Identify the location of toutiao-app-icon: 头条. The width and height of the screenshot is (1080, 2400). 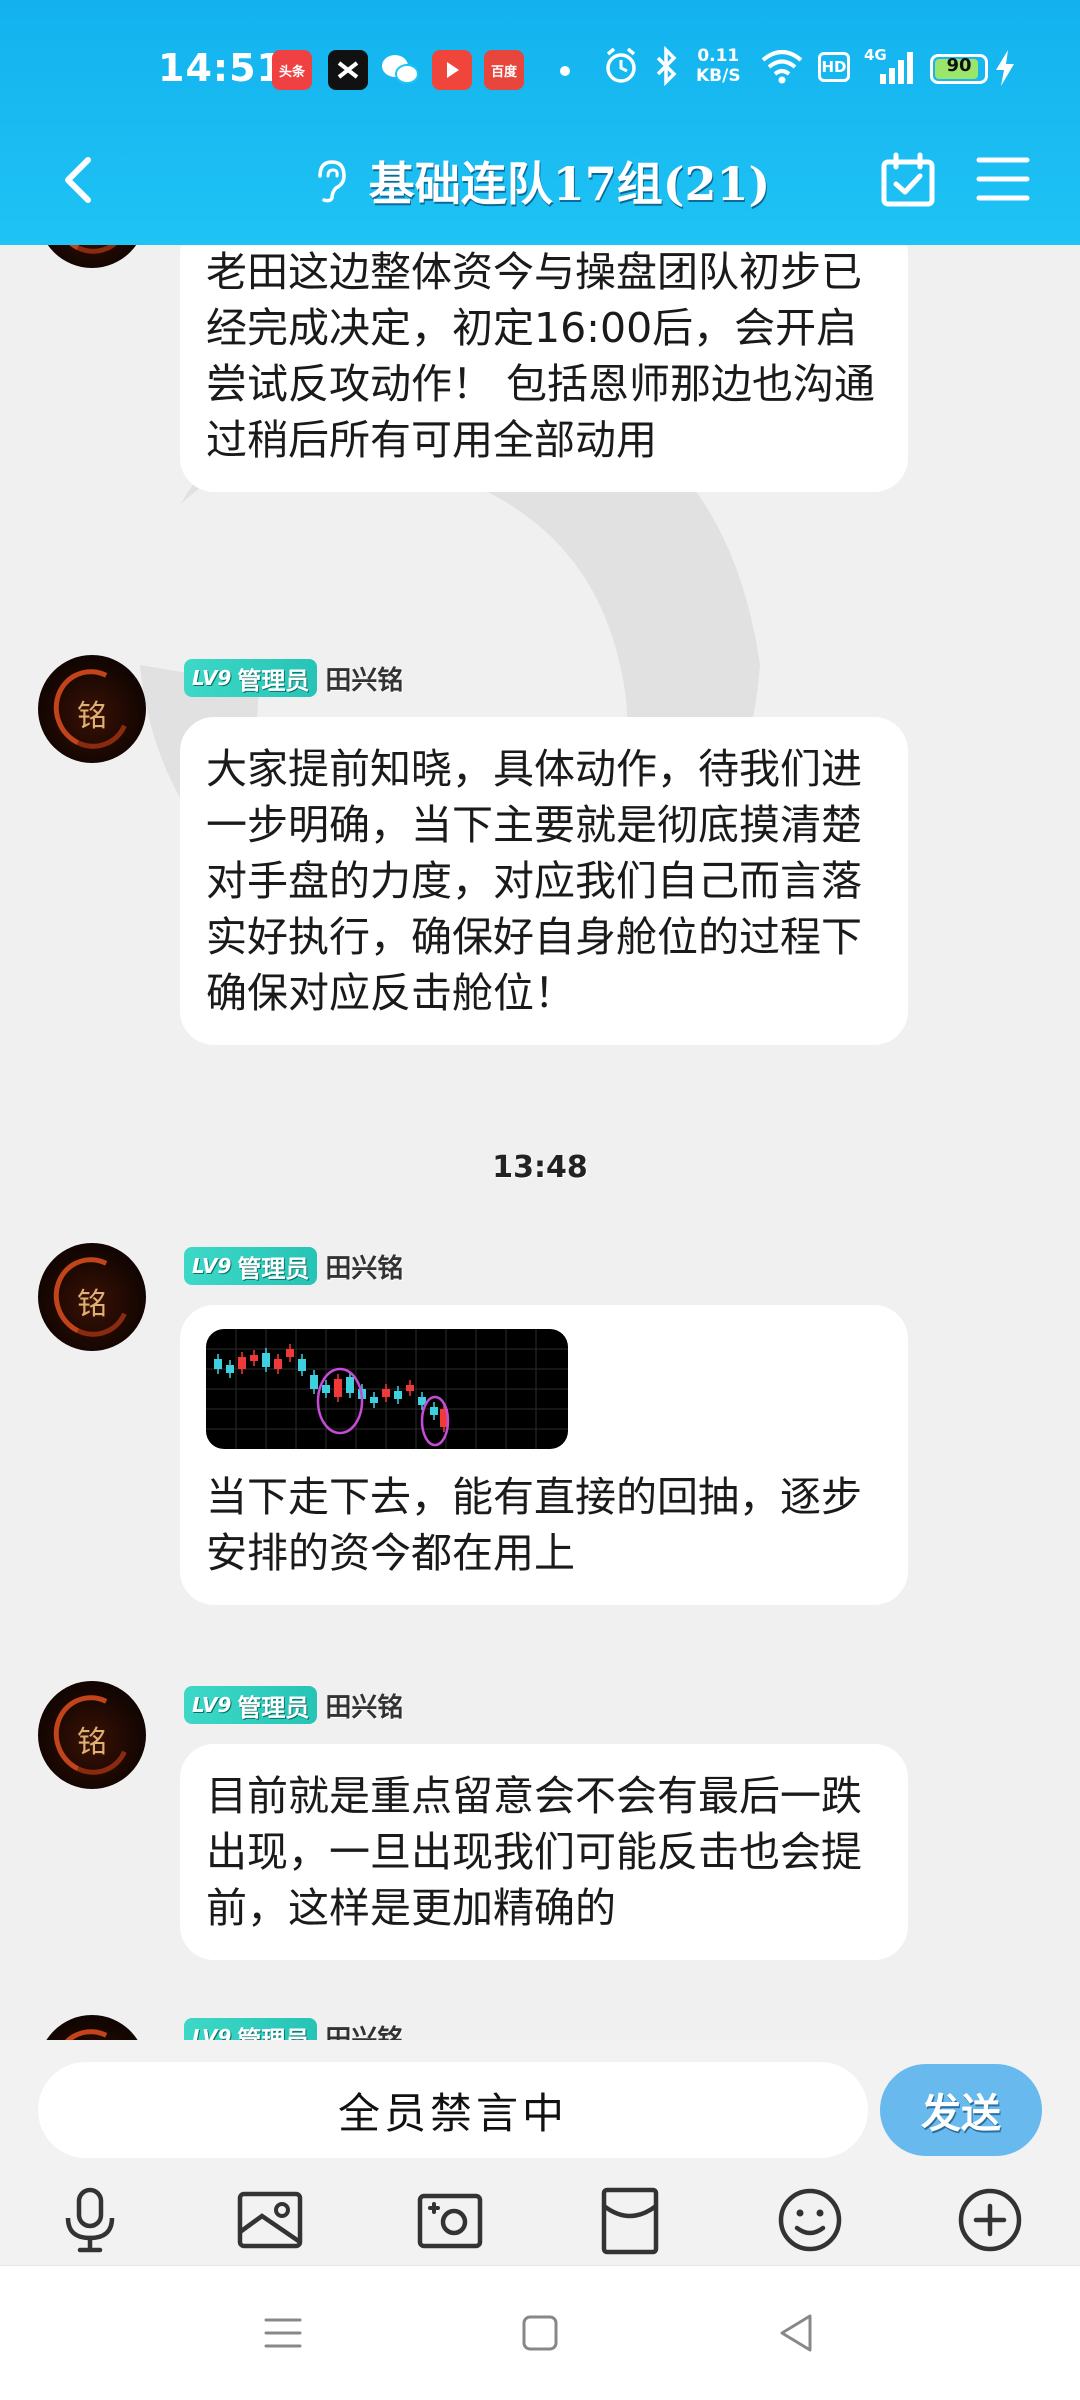
(292, 70).